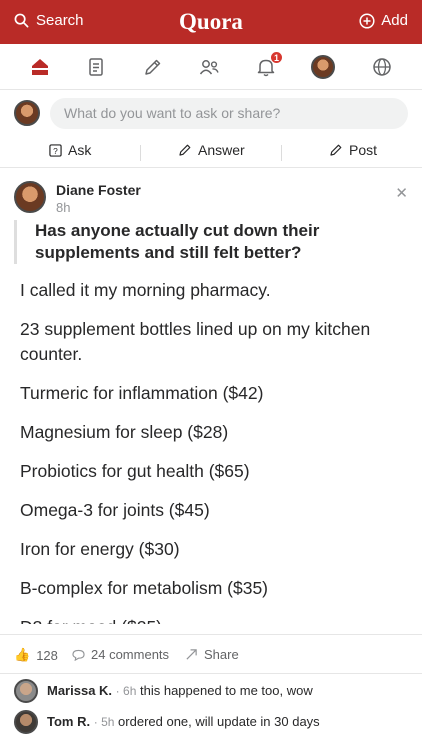 The image size is (422, 750). I want to click on answer-paragraph: Probiotics for gut health ($65), so click(135, 471).